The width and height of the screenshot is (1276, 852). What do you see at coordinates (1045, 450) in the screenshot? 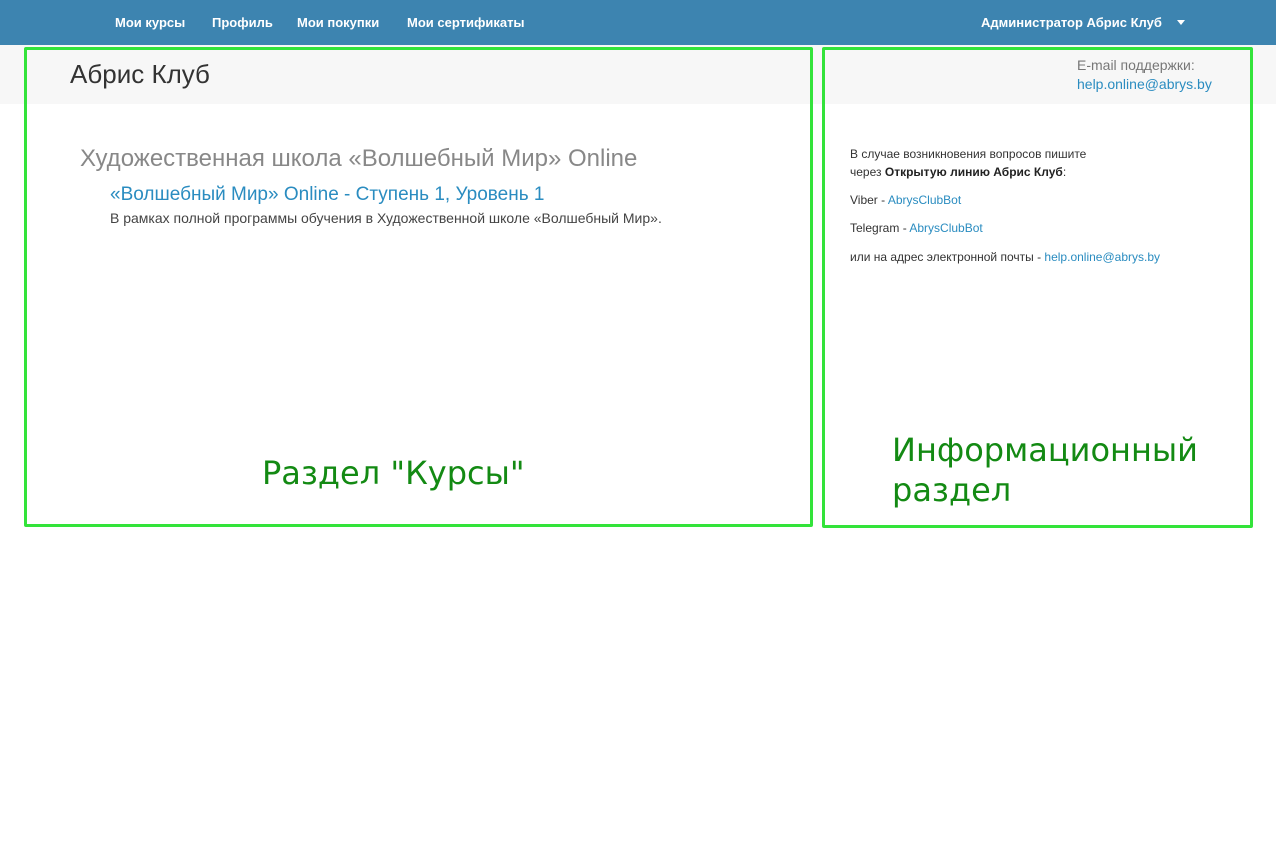
I see `info-section-annotation-label-line1: Информационный` at bounding box center [1045, 450].